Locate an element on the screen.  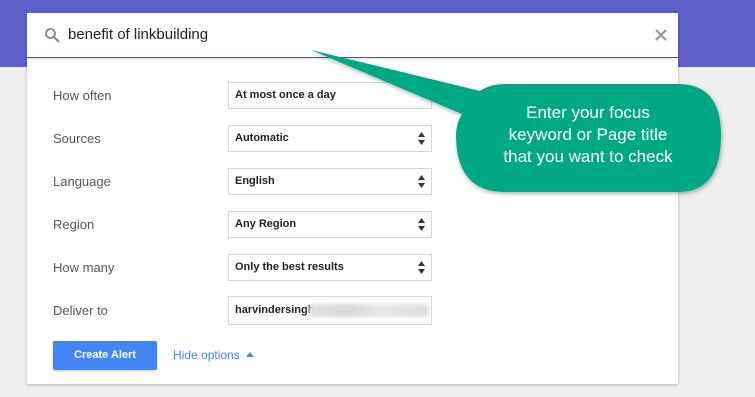
callout-line: keyword or Page title is located at coordinates (588, 134).